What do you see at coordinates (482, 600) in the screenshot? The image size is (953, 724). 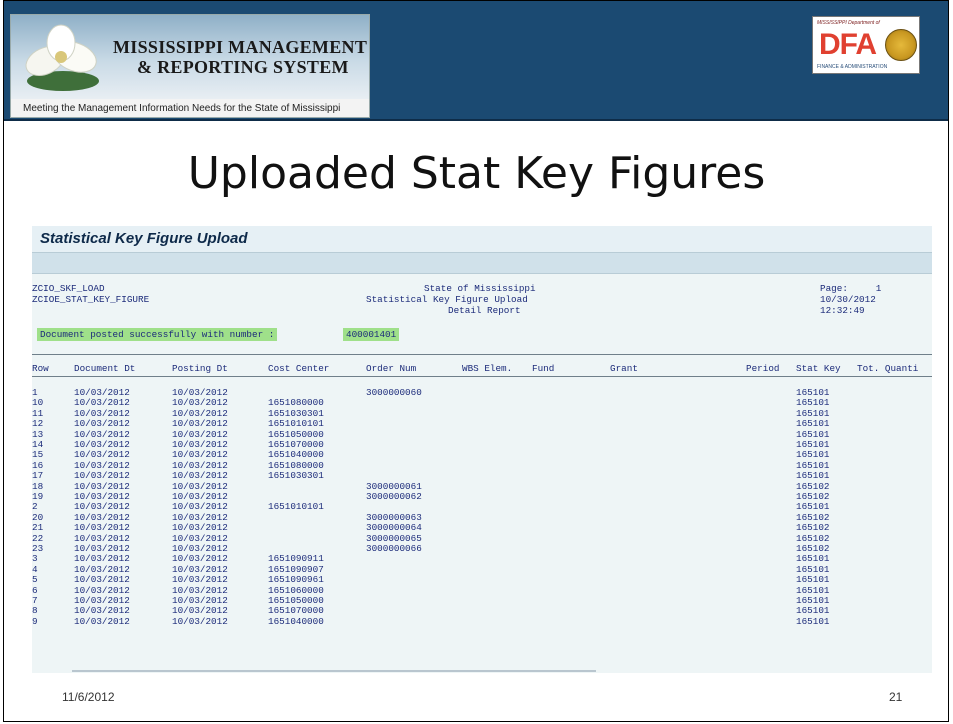 I see `table-row: 7 10/03/2012 10/03/2012 1651050000 165101` at bounding box center [482, 600].